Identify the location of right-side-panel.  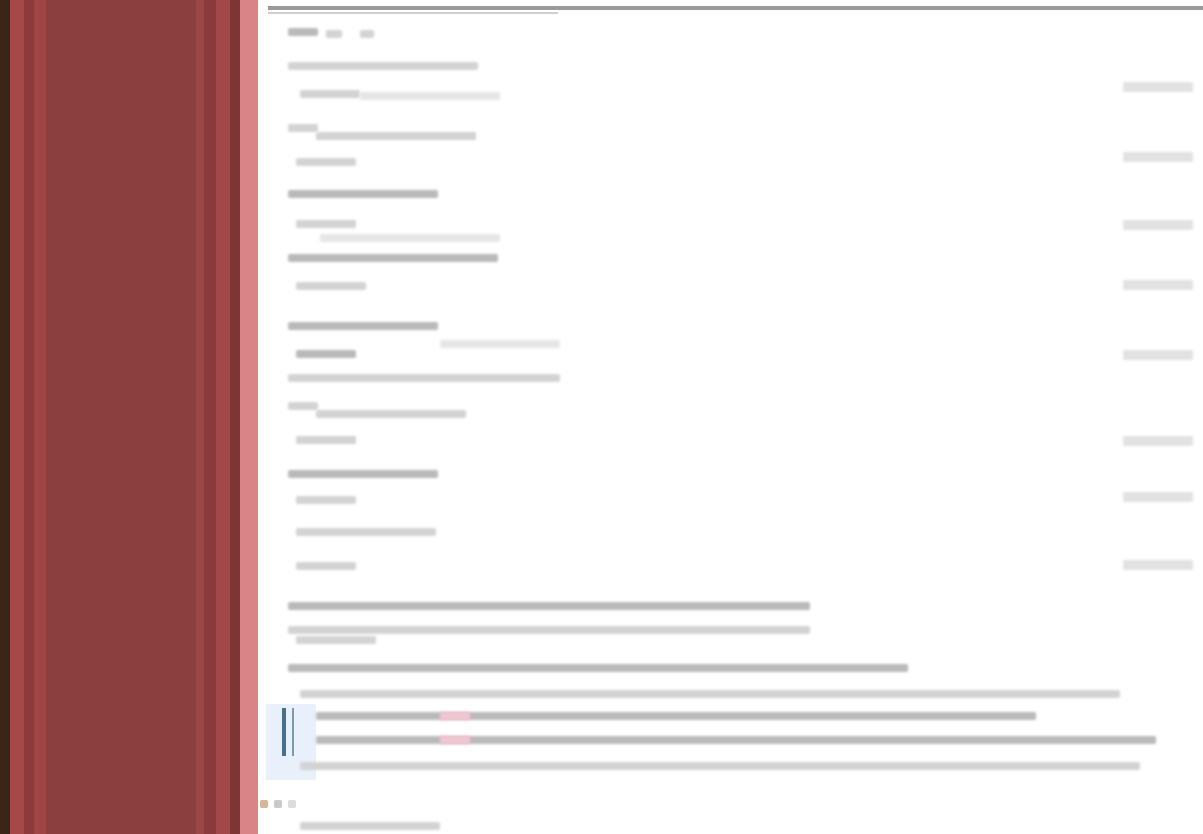
(1159, 340).